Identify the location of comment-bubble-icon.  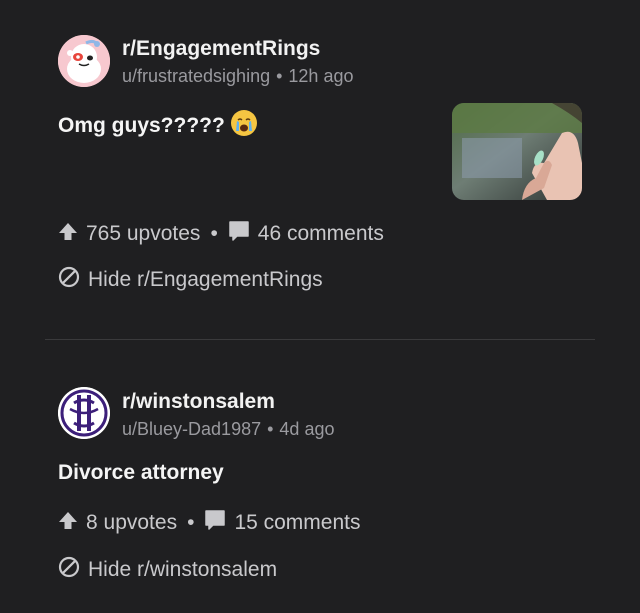
(215, 523).